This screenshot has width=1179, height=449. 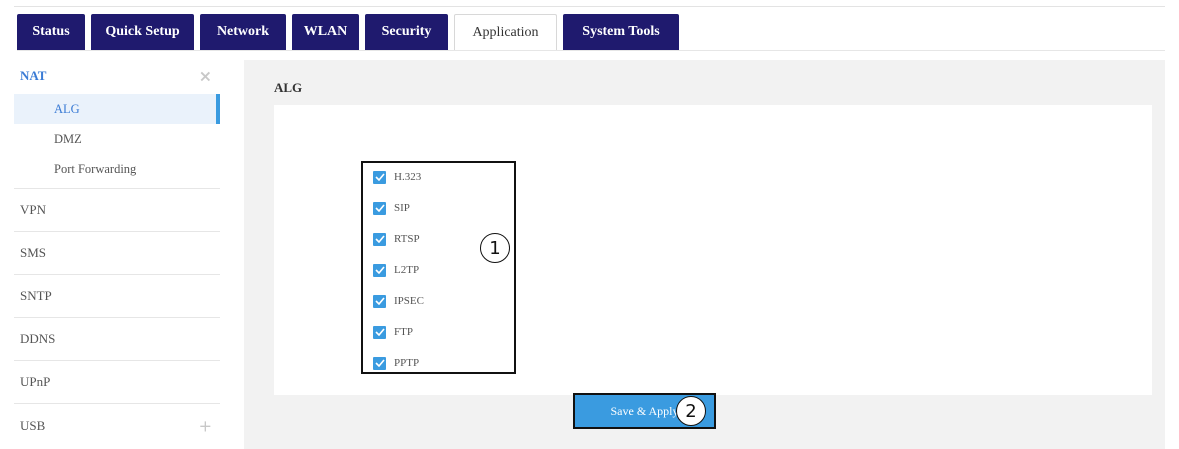 I want to click on tab-system-tools: System Tools, so click(x=621, y=32).